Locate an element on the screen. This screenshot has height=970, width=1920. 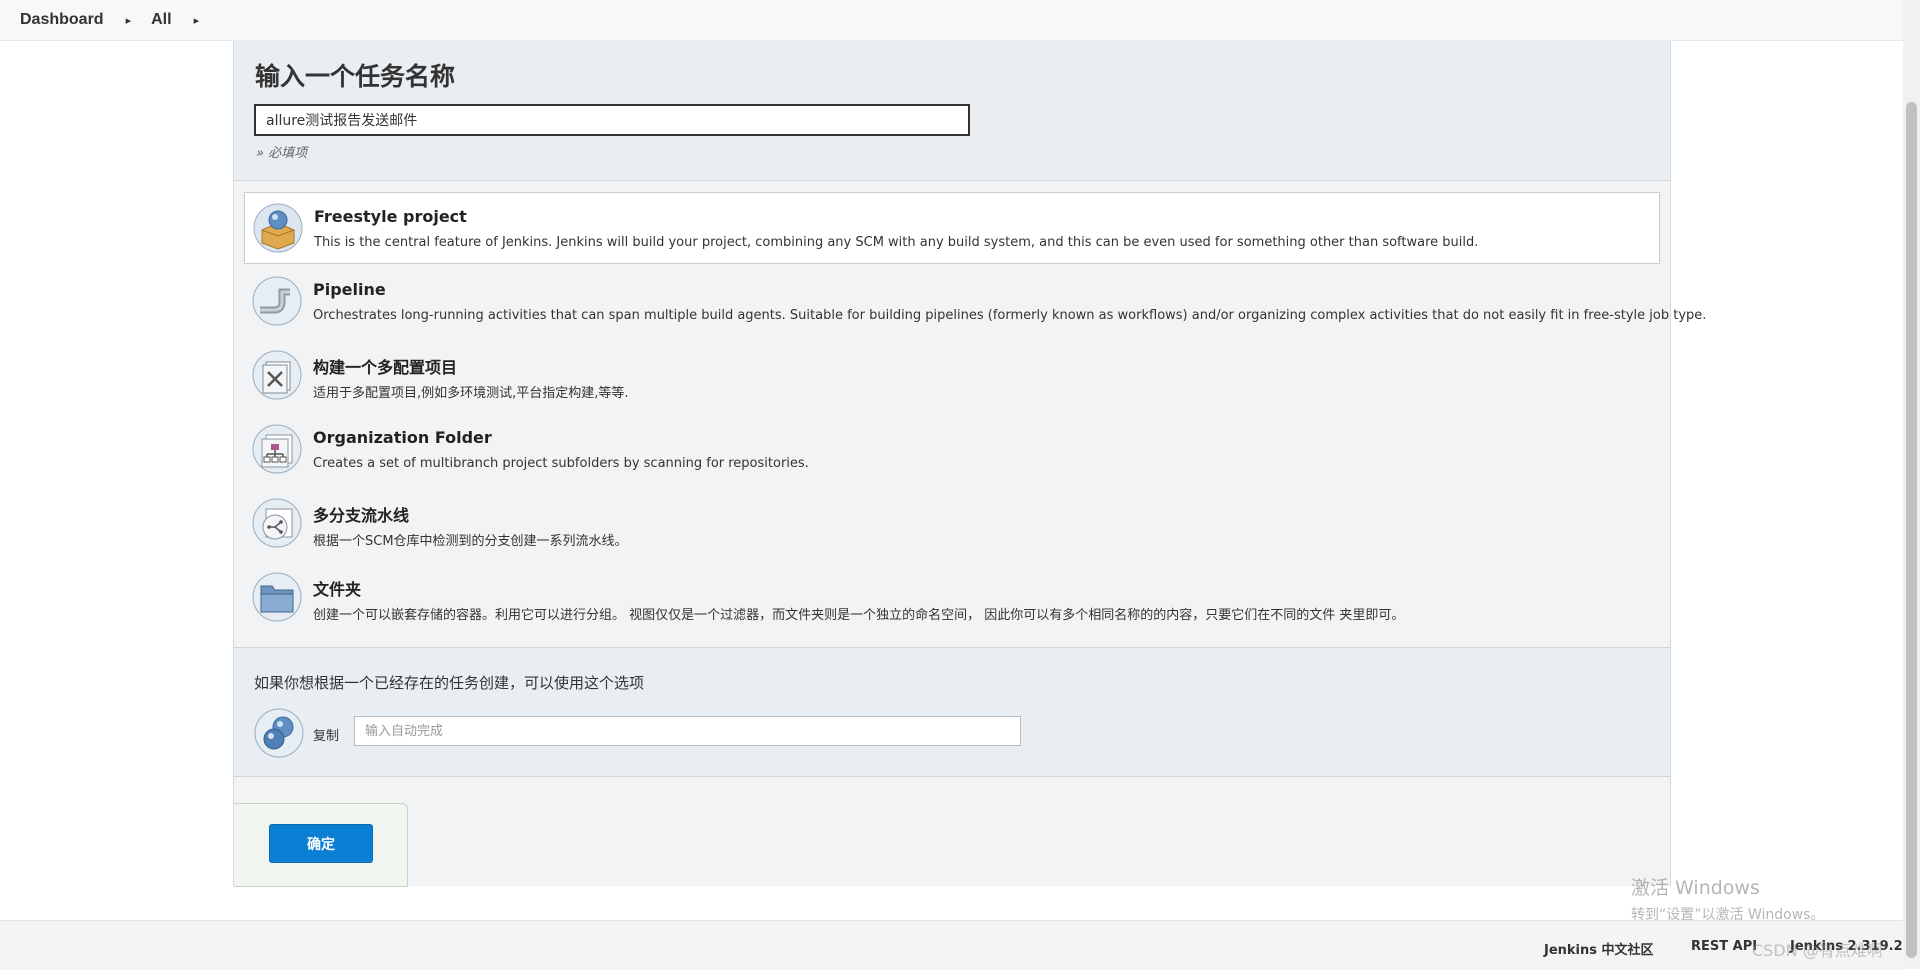
breadcrumb-bar: Dashboard ▸ All ▸ is located at coordinates (951, 20).